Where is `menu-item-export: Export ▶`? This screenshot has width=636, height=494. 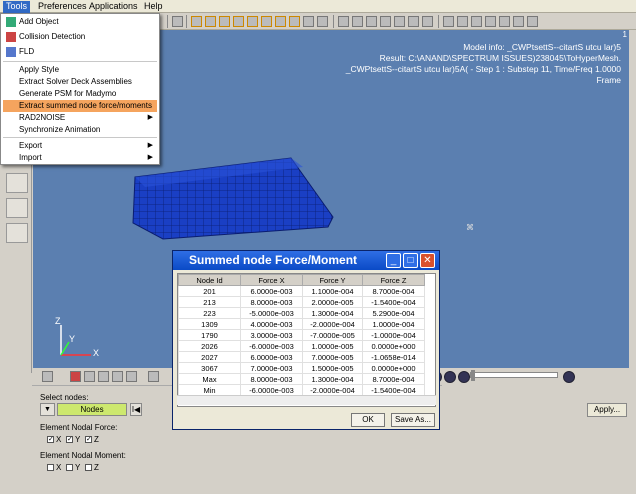 menu-item-export: Export ▶ is located at coordinates (80, 146).